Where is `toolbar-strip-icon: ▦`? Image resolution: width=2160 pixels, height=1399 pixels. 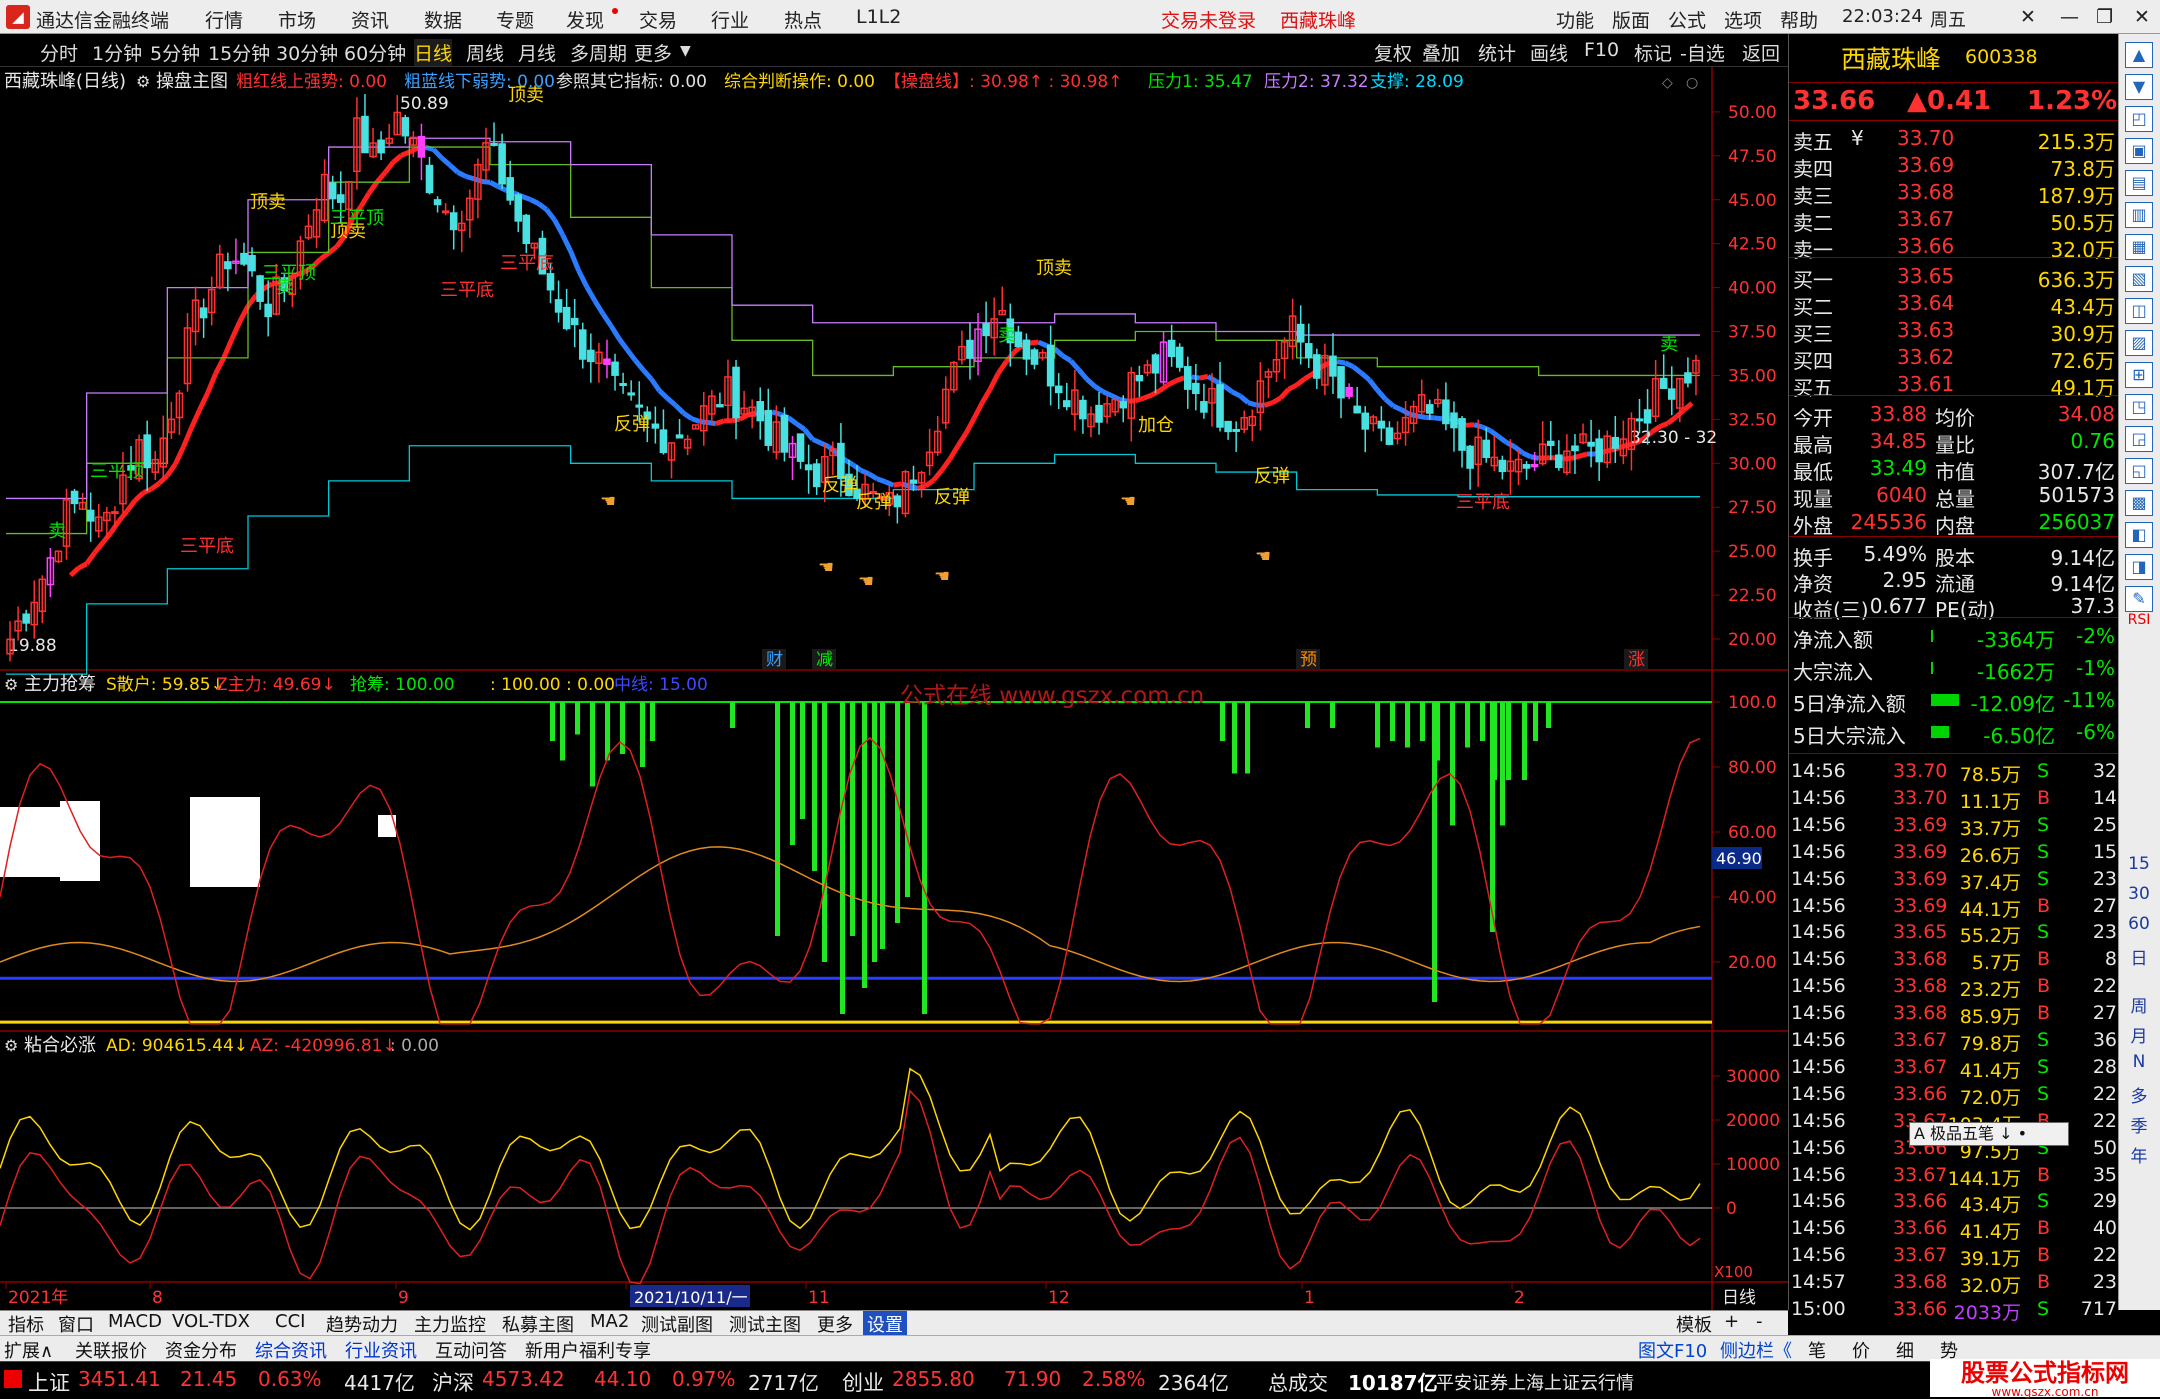 toolbar-strip-icon: ▦ is located at coordinates (2139, 247).